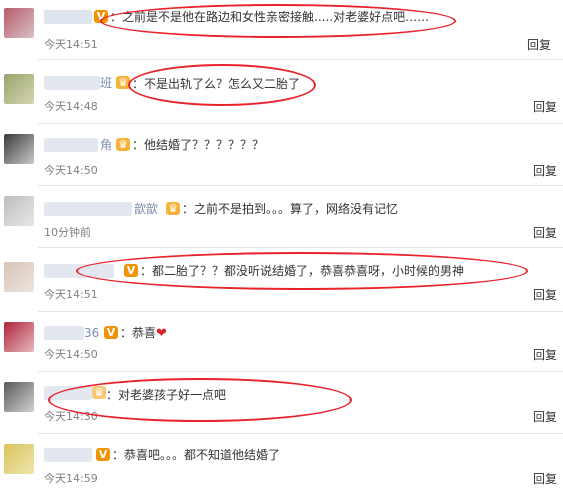 This screenshot has width=563, height=492. I want to click on username-suffix: 歆歆, so click(146, 209).